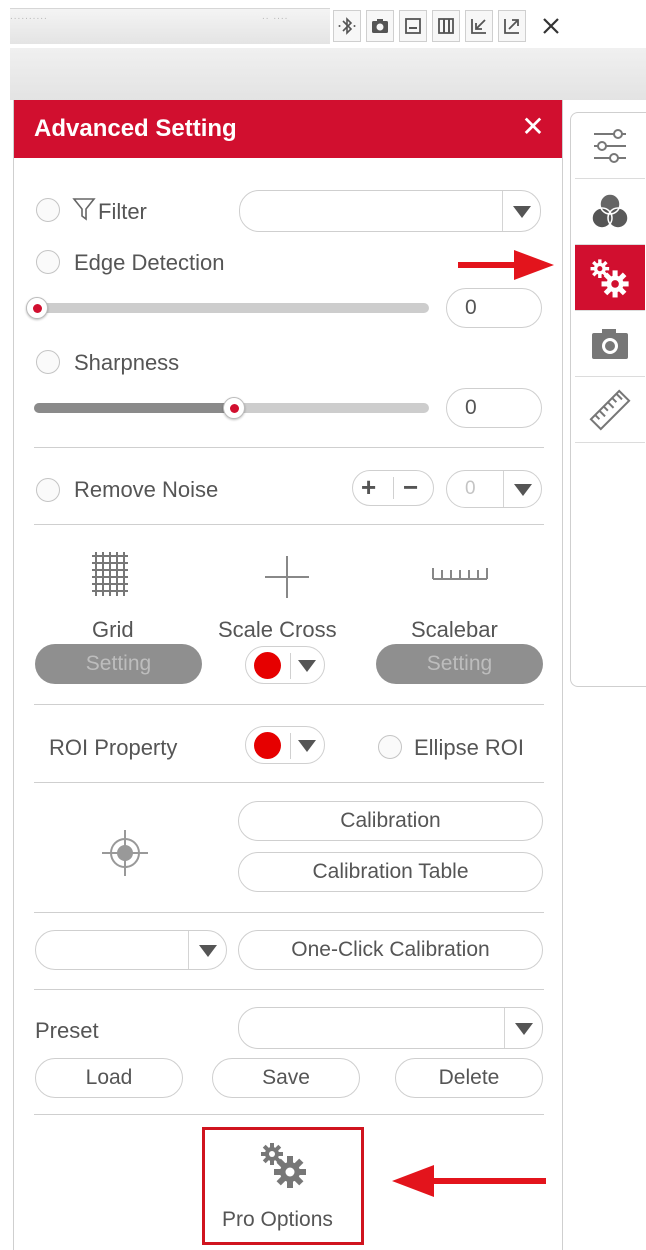 The height and width of the screenshot is (1250, 646). I want to click on undock-button, so click(512, 26).